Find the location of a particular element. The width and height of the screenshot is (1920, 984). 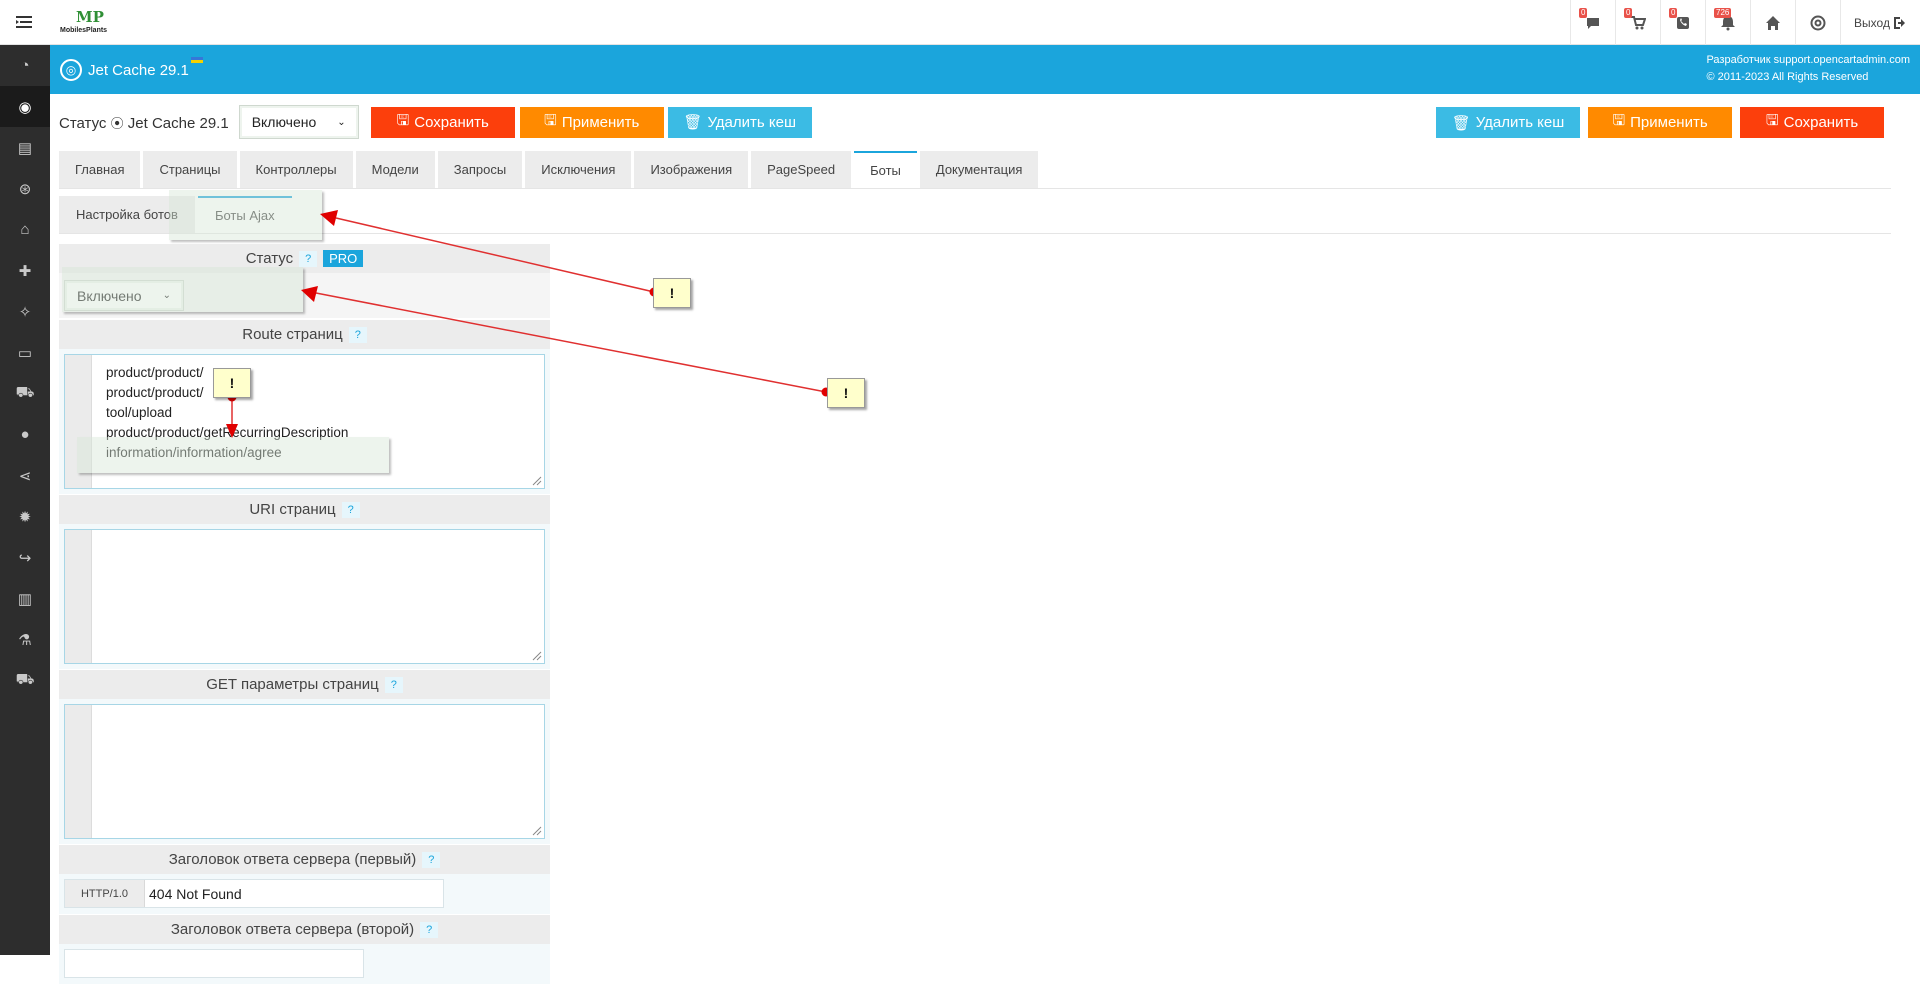

apply-label: Применить is located at coordinates (600, 122).